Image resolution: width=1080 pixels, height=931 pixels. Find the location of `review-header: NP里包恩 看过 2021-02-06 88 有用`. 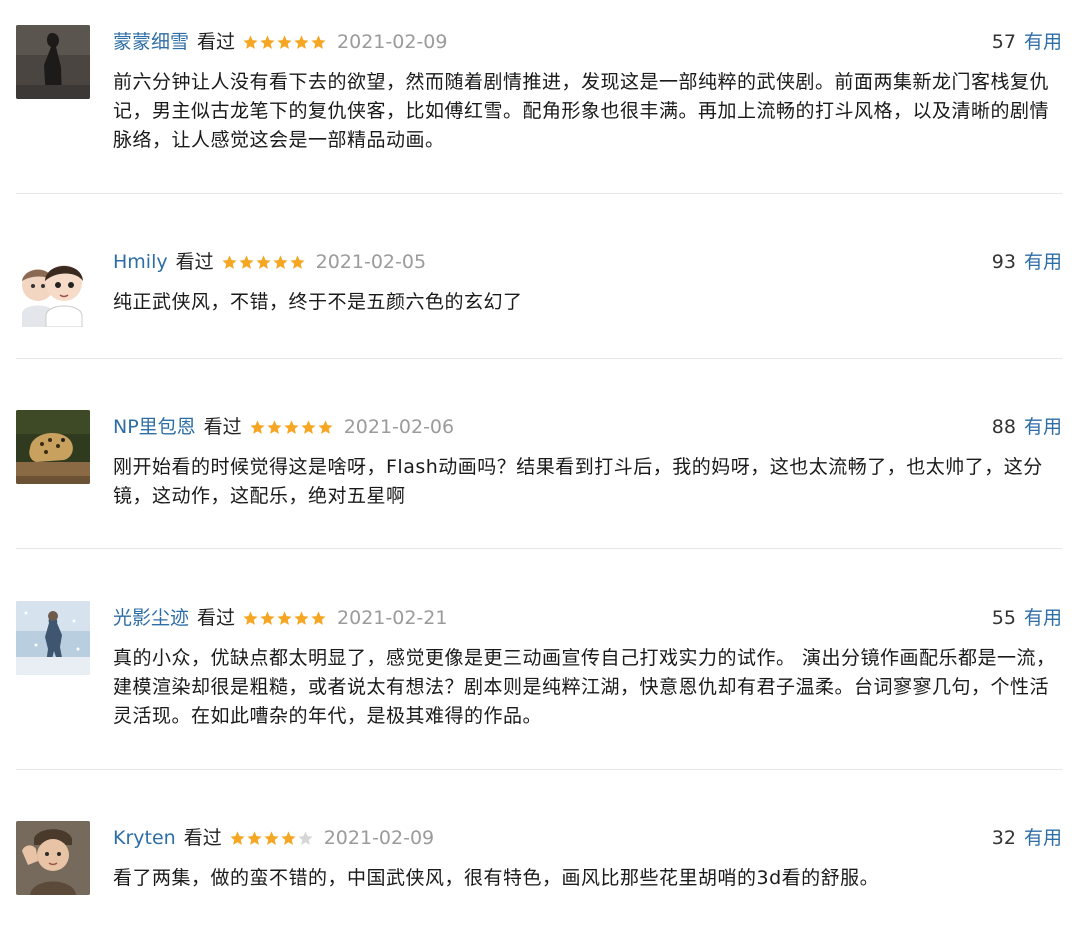

review-header: NP里包恩 看过 2021-02-06 88 有用 is located at coordinates (587, 427).